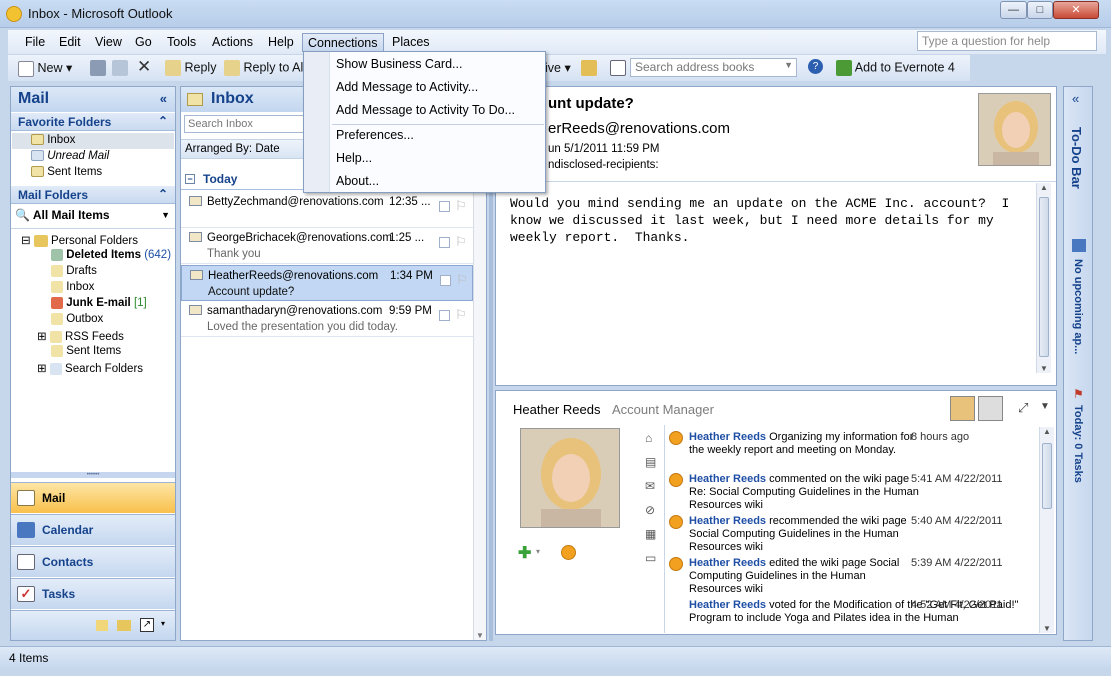 The width and height of the screenshot is (1111, 676). Describe the element at coordinates (181, 42) in the screenshot. I see `menu-tools: Tools` at that location.